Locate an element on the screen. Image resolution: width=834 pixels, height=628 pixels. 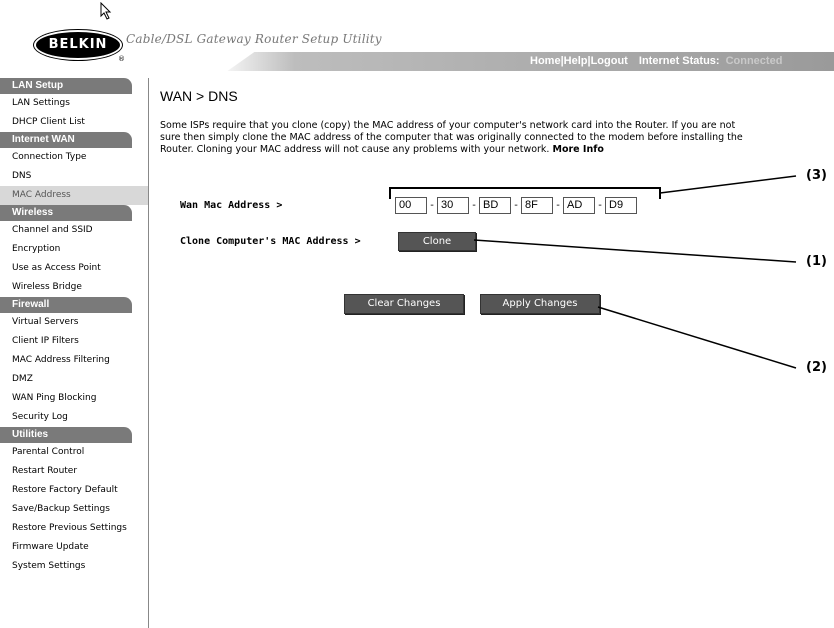
callout-1-line is located at coordinates (635, 251).